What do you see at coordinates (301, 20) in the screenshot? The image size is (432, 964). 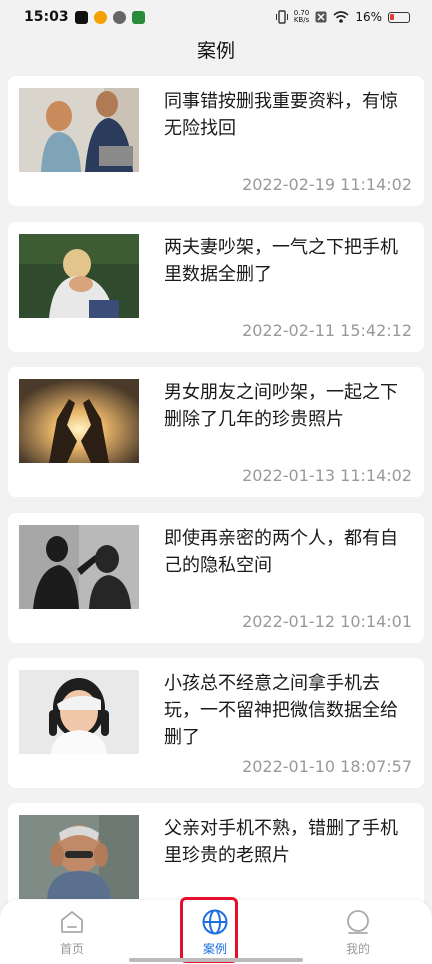 I see `net-speed-unit: KB/s` at bounding box center [301, 20].